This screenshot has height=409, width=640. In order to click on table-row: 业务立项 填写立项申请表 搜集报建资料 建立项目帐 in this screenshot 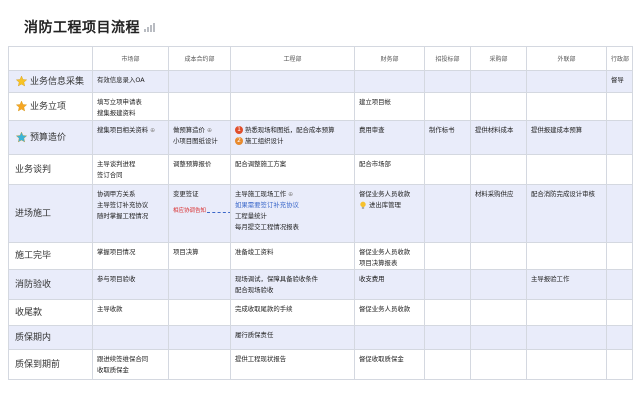, I will do `click(320, 106)`.